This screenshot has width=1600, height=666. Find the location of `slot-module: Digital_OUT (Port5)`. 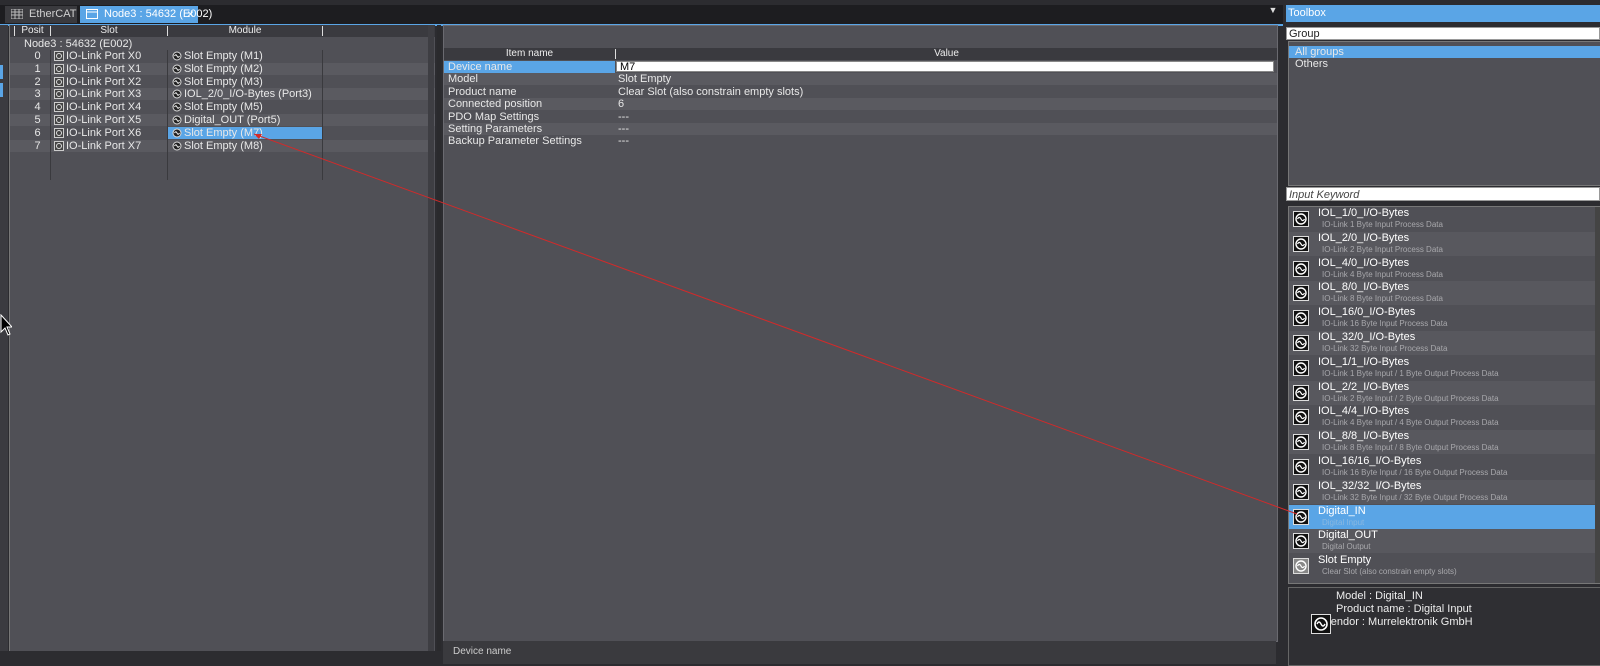

slot-module: Digital_OUT (Port5) is located at coordinates (232, 120).